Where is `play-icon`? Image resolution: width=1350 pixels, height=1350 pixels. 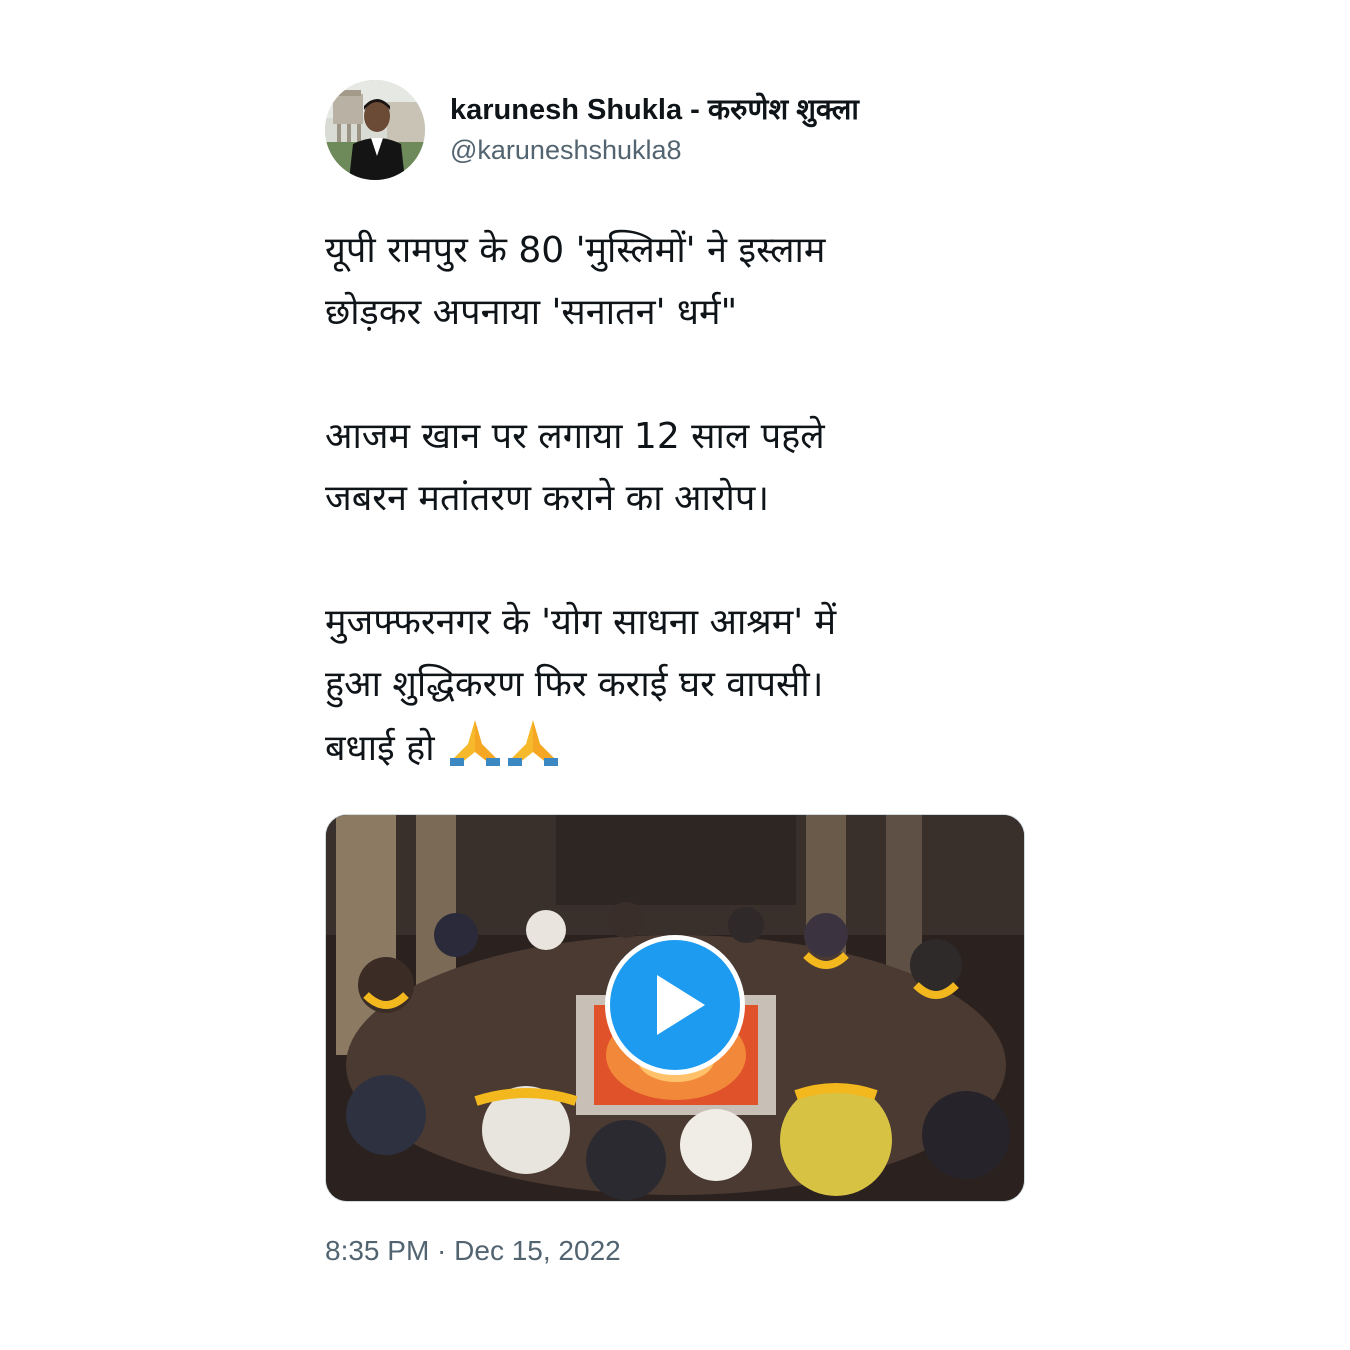
play-icon is located at coordinates (681, 1005).